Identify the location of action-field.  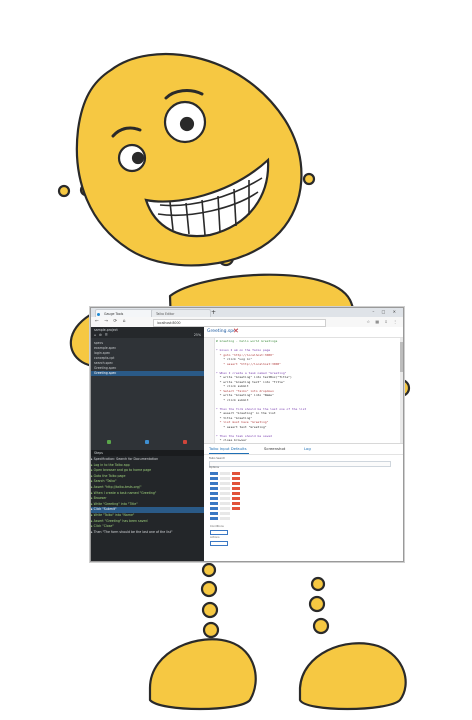
(219, 543).